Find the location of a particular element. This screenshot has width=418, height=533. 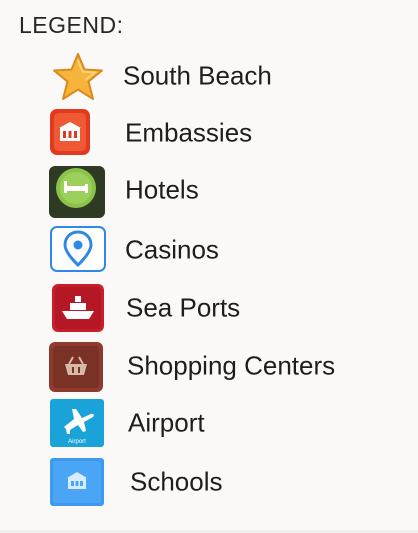

legend-item-schools: Schools is located at coordinates (200, 482).